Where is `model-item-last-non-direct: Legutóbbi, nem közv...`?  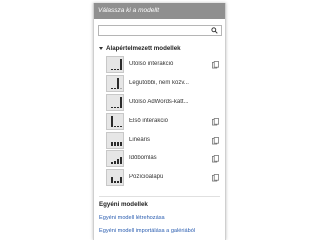
model-item-last-non-direct: Legutóbbi, nem közv... is located at coordinates (159, 84).